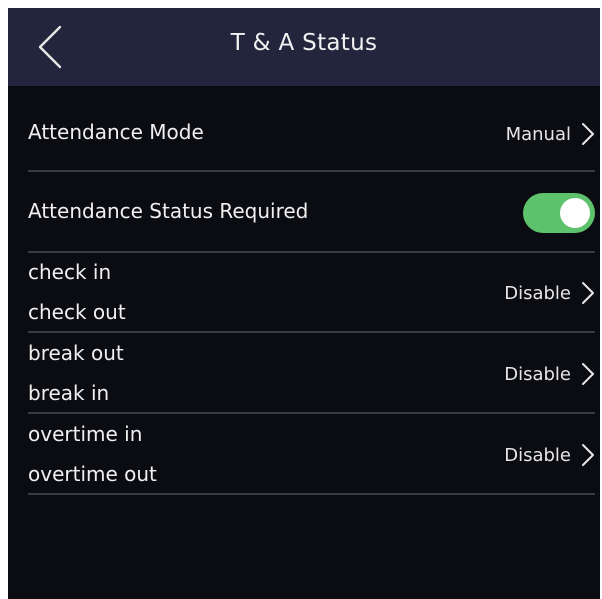 The width and height of the screenshot is (602, 599). I want to click on status-row-overtime: overtime in overtime out Disable, so click(311, 455).